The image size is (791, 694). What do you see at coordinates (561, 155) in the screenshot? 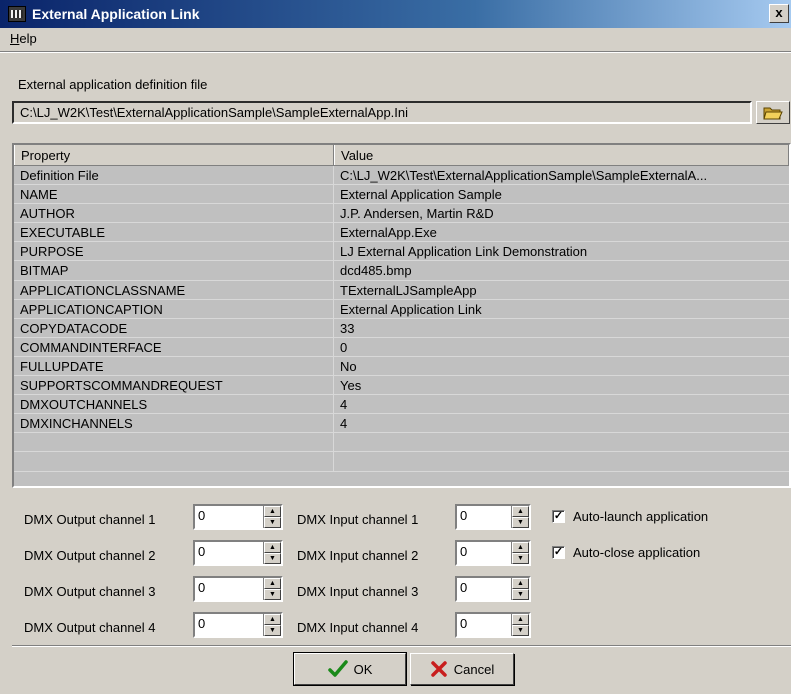
I see `header-value: Value` at bounding box center [561, 155].